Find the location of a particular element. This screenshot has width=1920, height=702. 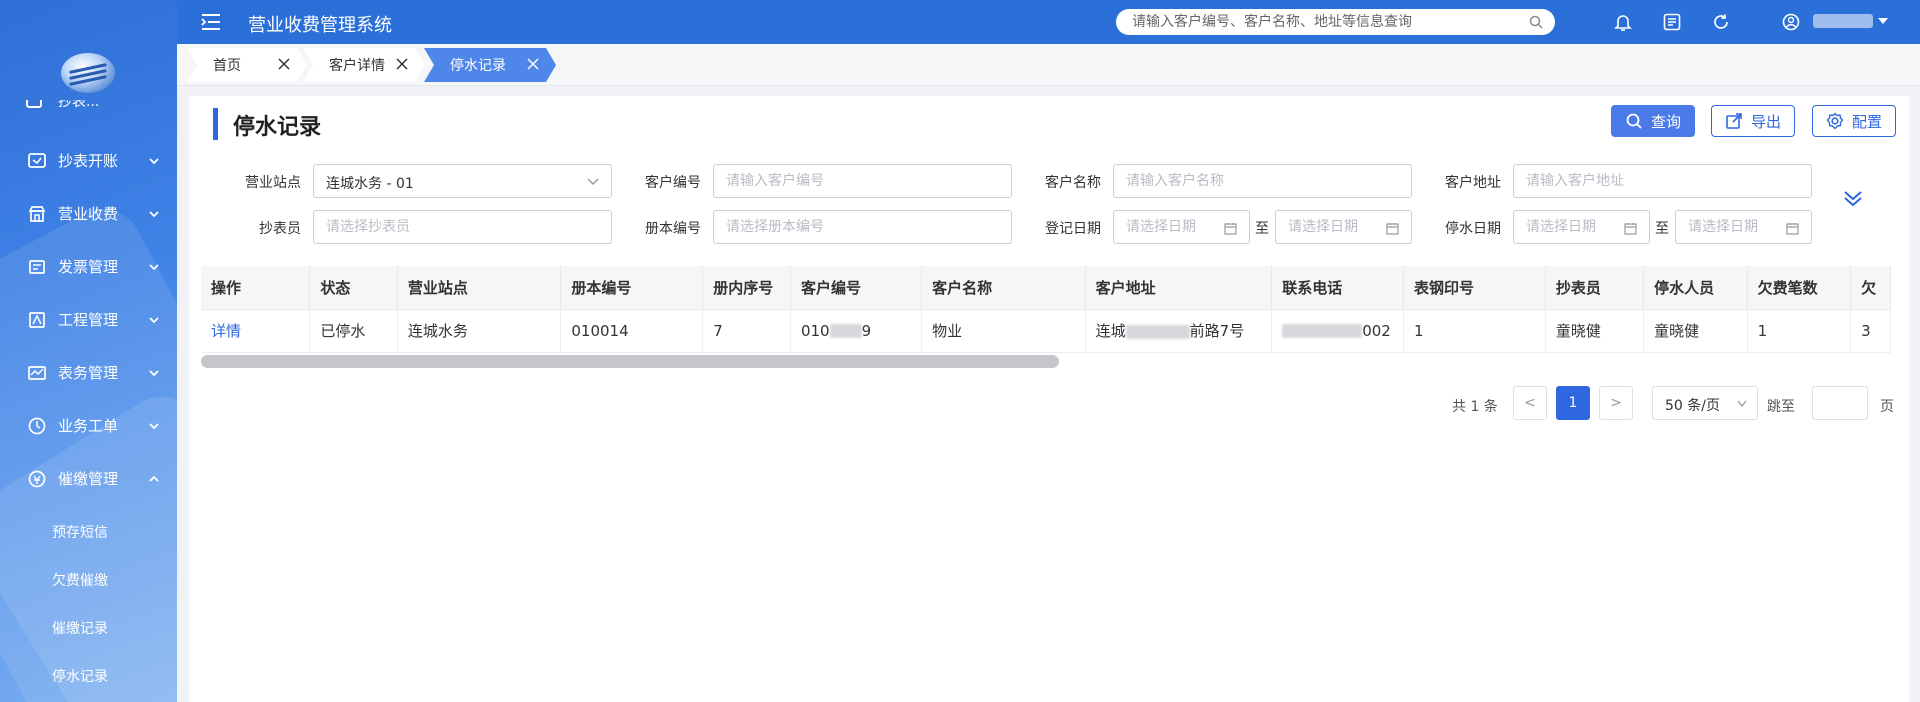

sidebar-item-engineering: 工程管理 is located at coordinates (88, 319).